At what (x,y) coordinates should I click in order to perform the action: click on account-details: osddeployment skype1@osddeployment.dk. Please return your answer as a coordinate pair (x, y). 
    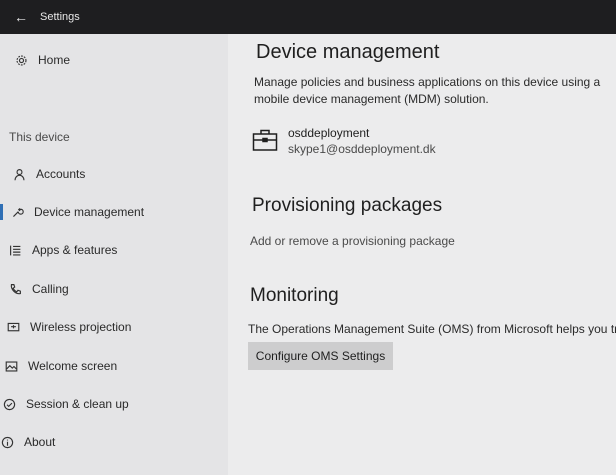
    Looking at the image, I should click on (362, 141).